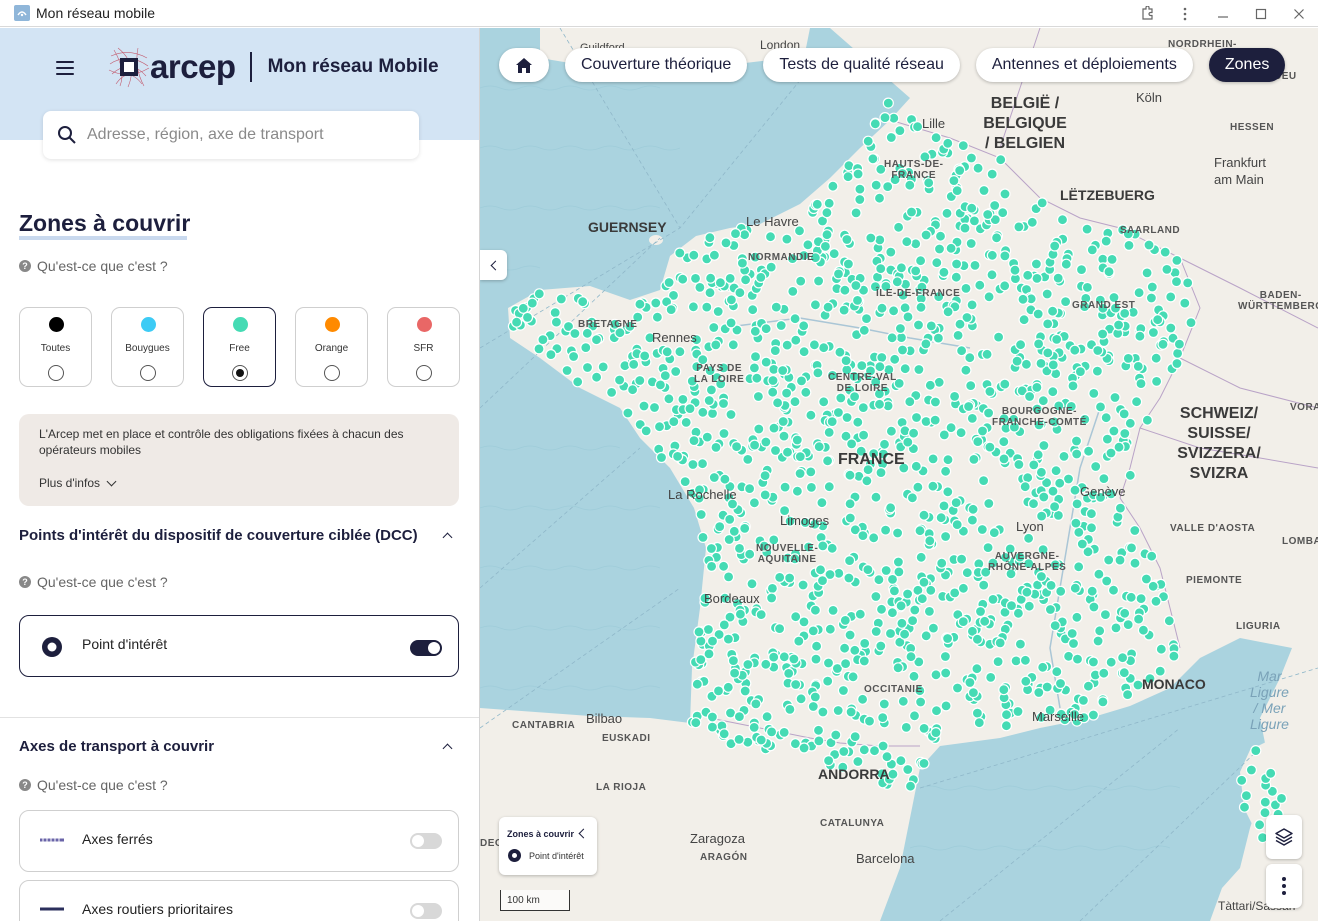 This screenshot has height=921, width=1318. I want to click on operator-option-sfr: SFR, so click(423, 347).